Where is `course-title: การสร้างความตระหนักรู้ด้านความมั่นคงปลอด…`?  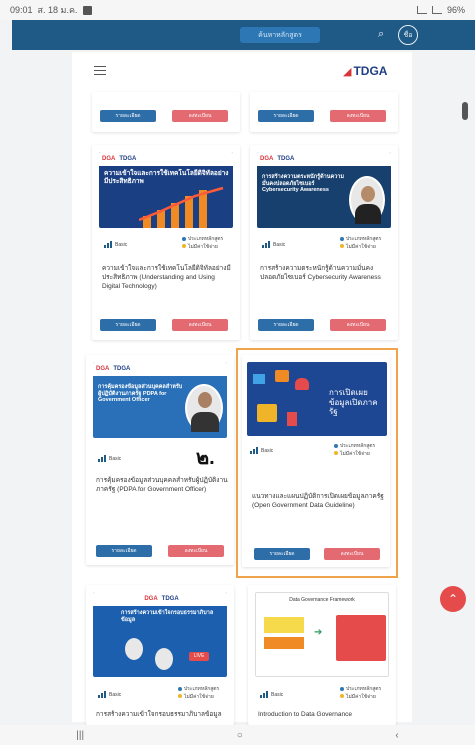
course-title: การสร้างความตระหนักรู้ด้านความมั่นคงปลอด… is located at coordinates (325, 274).